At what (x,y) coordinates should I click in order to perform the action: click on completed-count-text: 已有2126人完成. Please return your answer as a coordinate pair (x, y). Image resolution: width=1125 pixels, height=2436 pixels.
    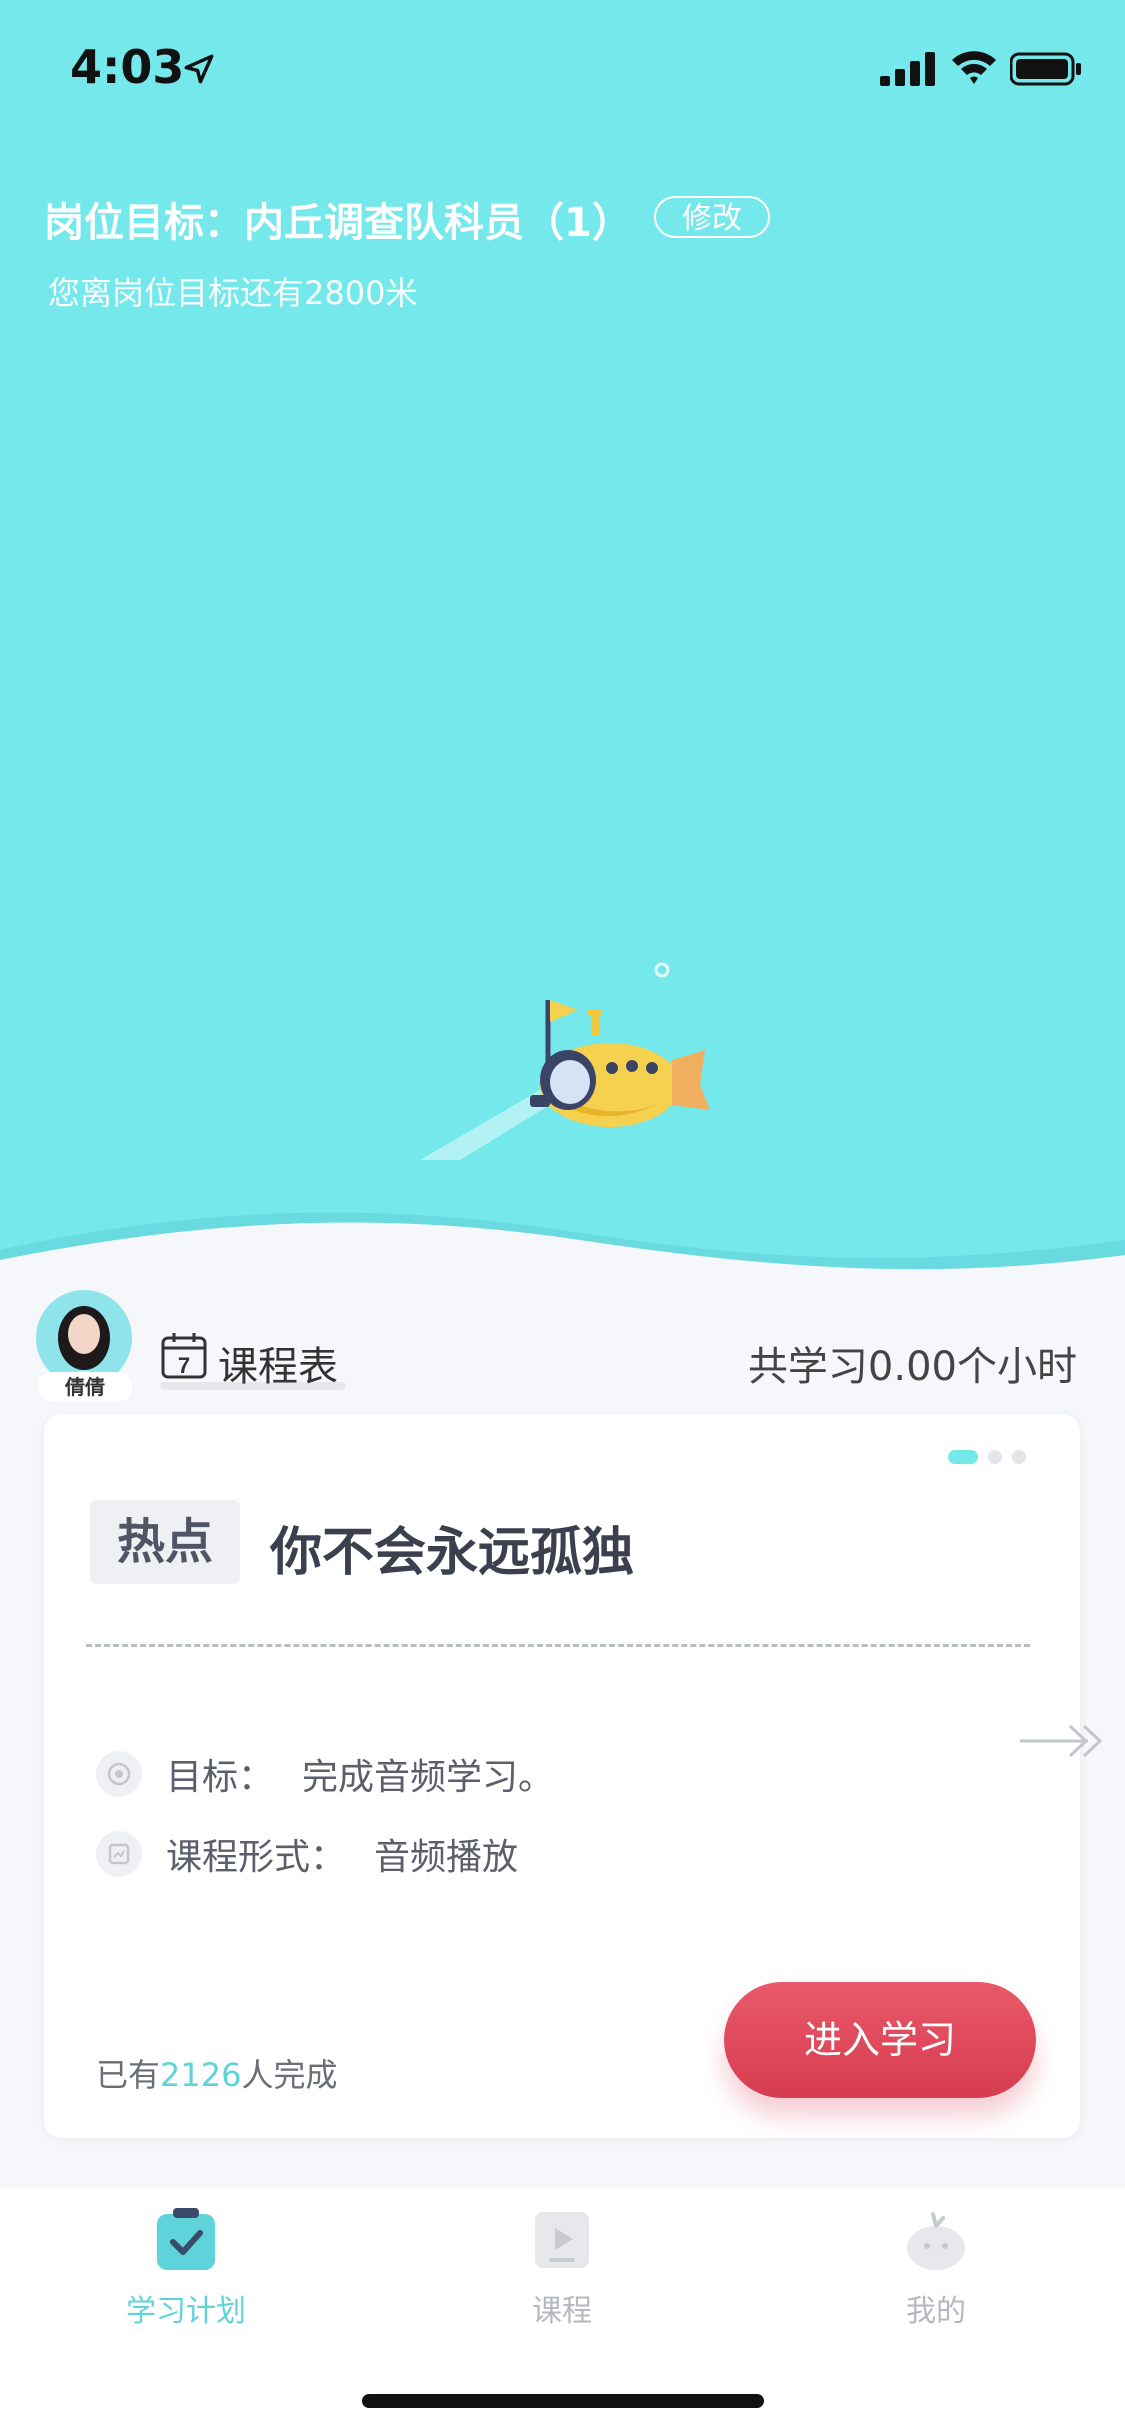
    Looking at the image, I should click on (216, 2073).